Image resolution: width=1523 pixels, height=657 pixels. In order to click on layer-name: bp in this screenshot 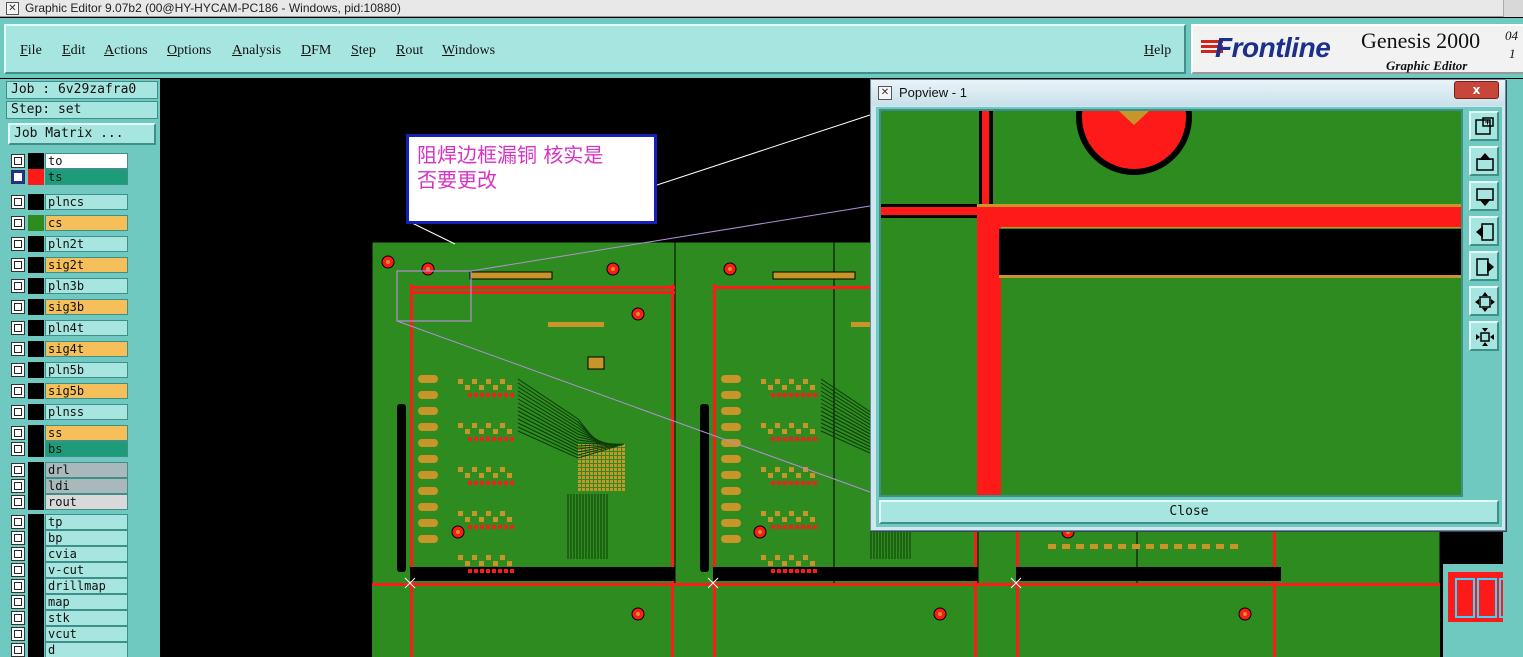, I will do `click(86, 538)`.